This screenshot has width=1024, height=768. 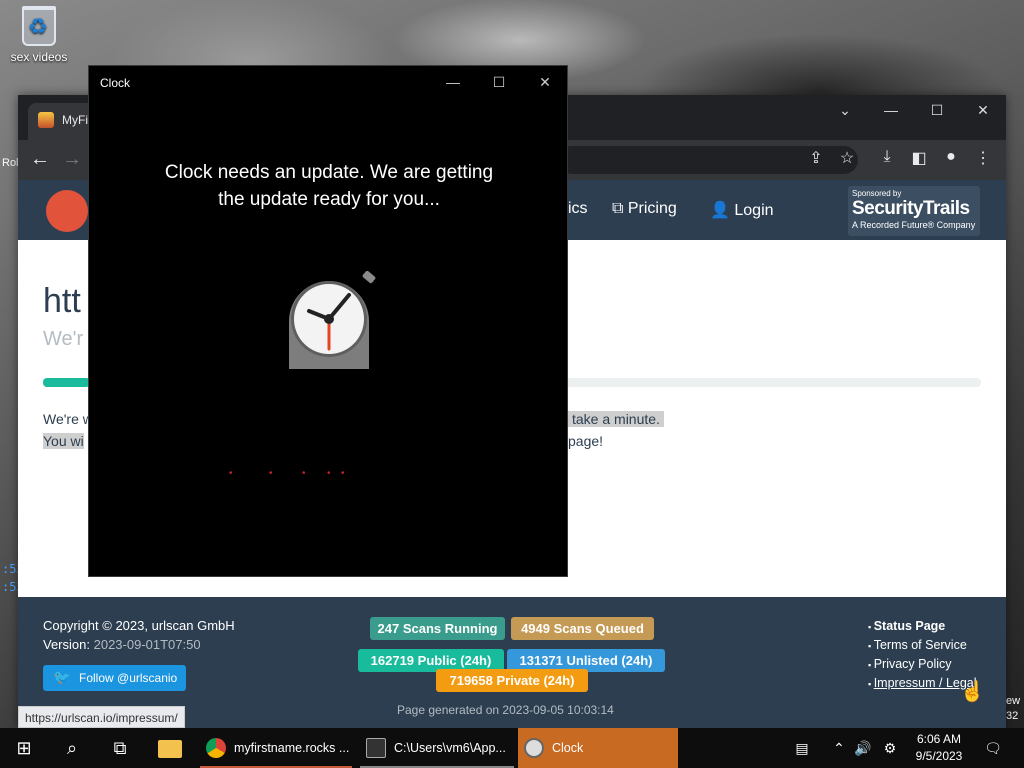 What do you see at coordinates (919, 158) in the screenshot?
I see `side-panel-icon: ◧` at bounding box center [919, 158].